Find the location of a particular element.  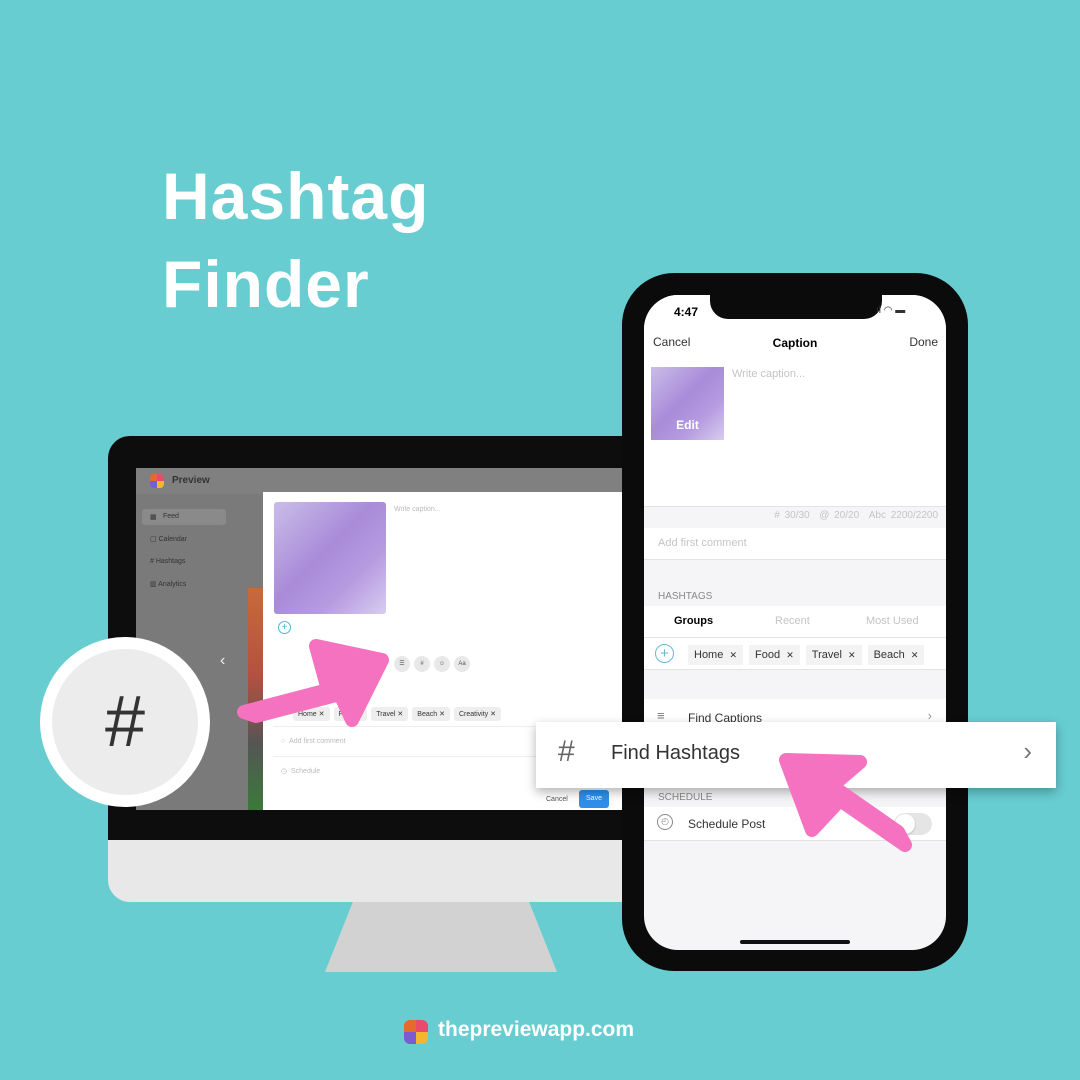

arrow-desktop-icon is located at coordinates (313, 683).